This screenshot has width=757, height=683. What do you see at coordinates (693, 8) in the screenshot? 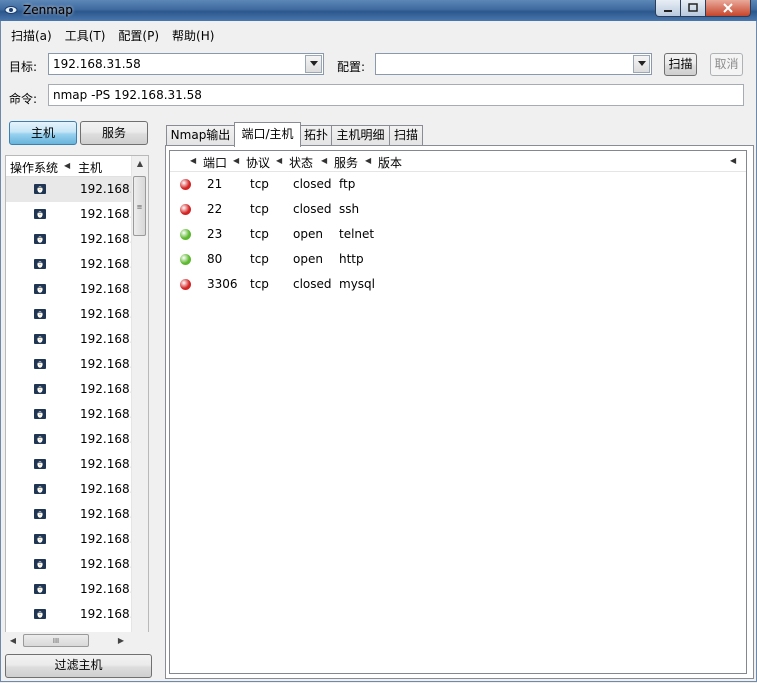
I see `maximize-button` at bounding box center [693, 8].